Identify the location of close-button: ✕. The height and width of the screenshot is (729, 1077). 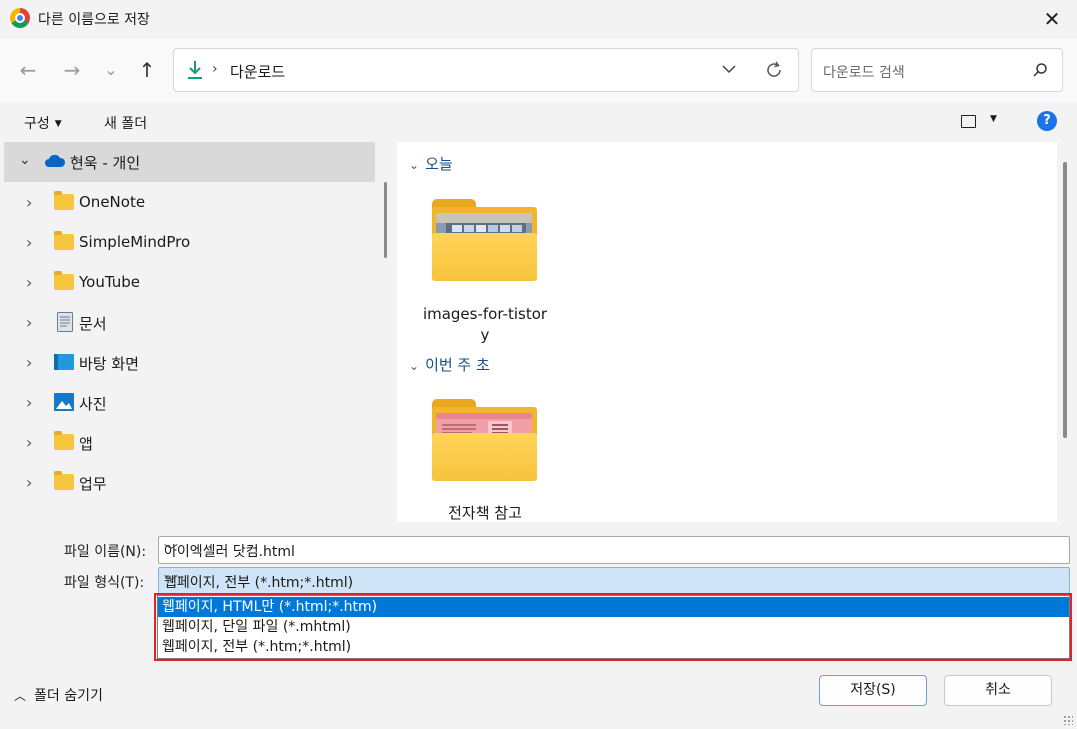
(1052, 19).